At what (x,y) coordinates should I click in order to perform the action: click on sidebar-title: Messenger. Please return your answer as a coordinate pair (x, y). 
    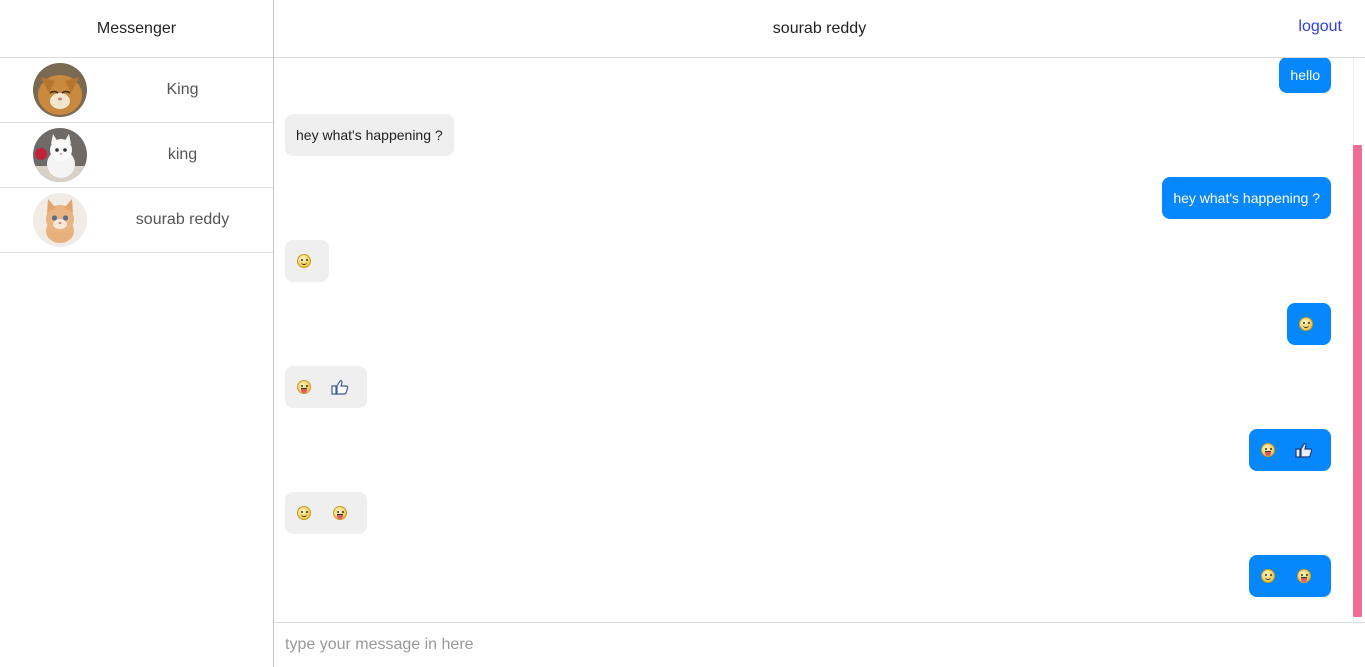
    Looking at the image, I should click on (136, 29).